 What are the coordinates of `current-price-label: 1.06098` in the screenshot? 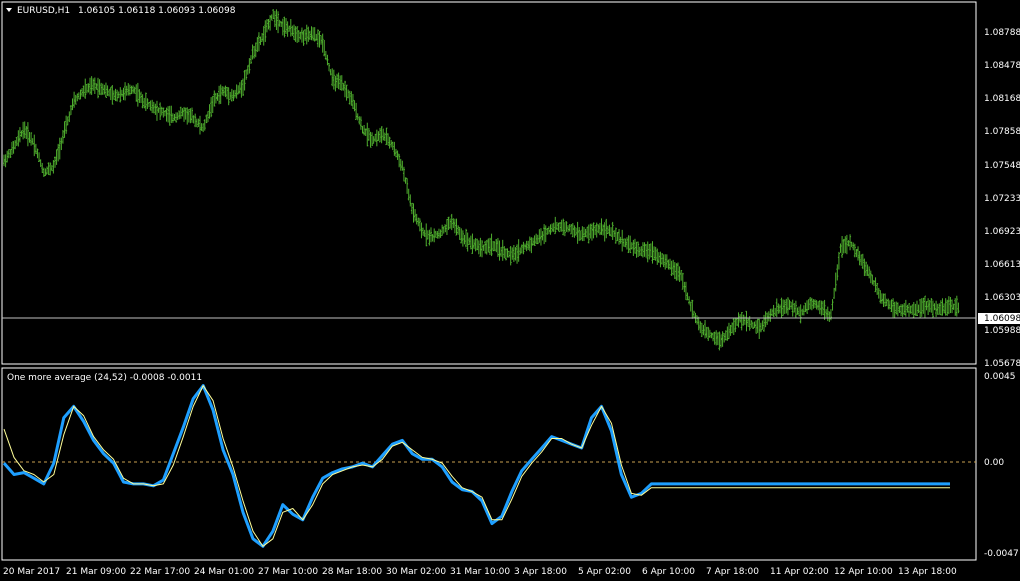 It's located at (1002, 319).